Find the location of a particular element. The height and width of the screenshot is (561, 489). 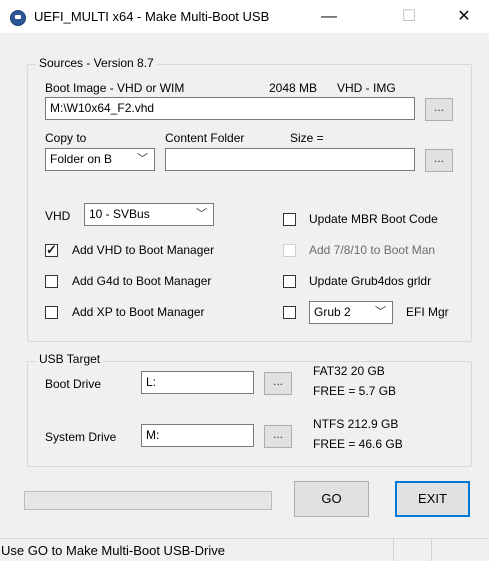

boot-image-input: M:\W10x64_F2.vhd is located at coordinates (230, 108).